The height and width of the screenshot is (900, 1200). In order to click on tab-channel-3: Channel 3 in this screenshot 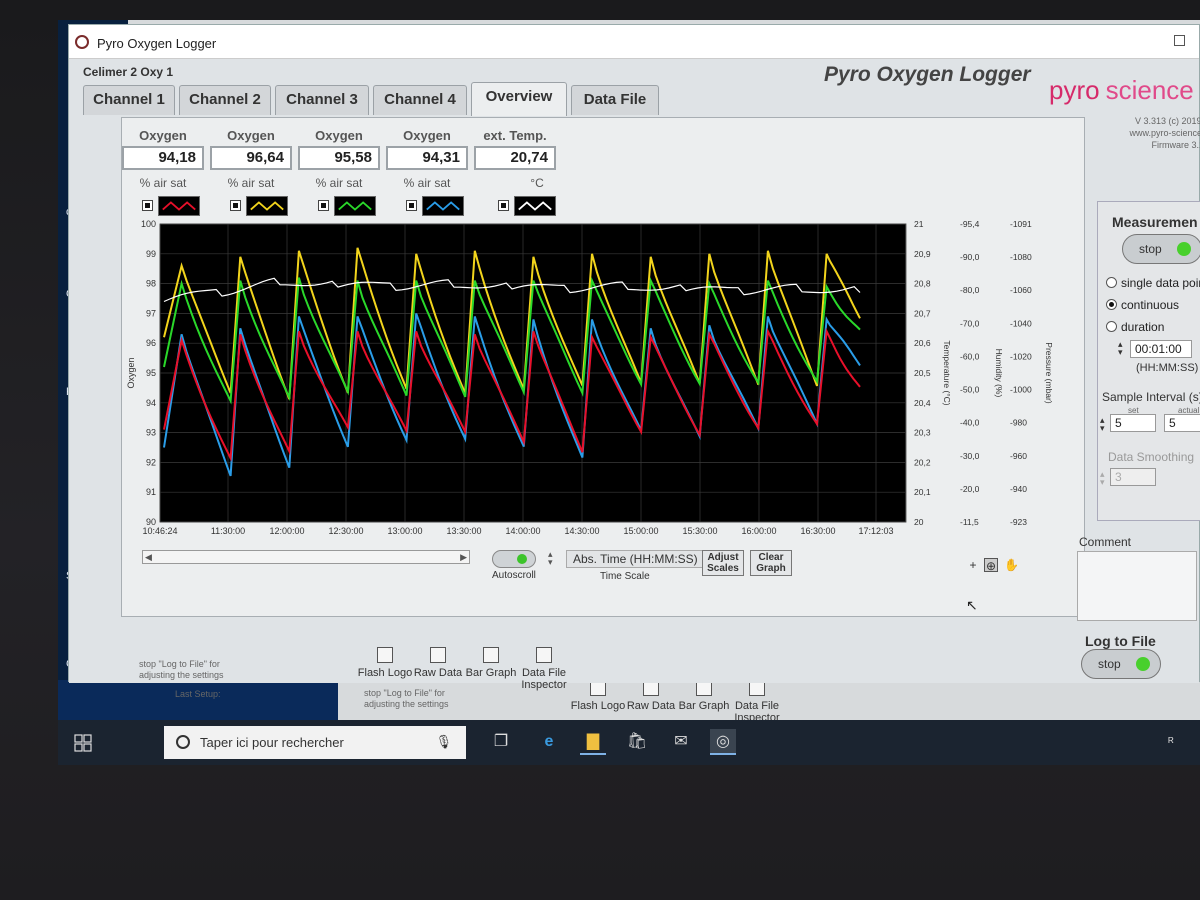, I will do `click(322, 100)`.